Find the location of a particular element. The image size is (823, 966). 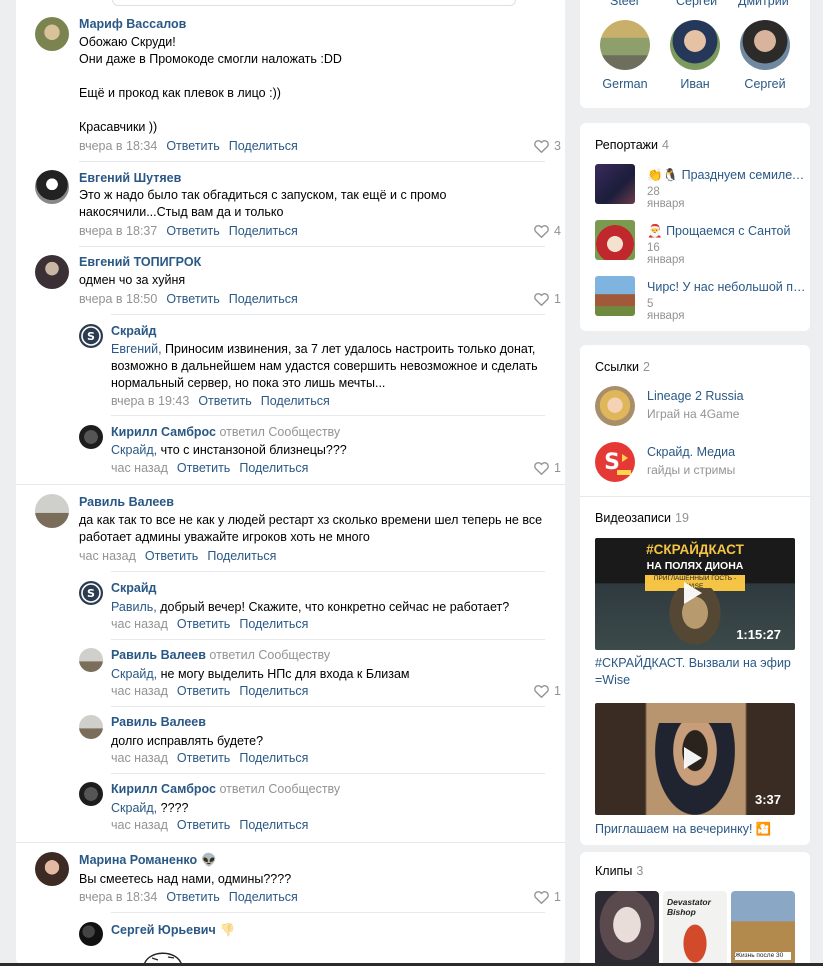

author-name-text: Кирилл Самброс is located at coordinates (163, 432).